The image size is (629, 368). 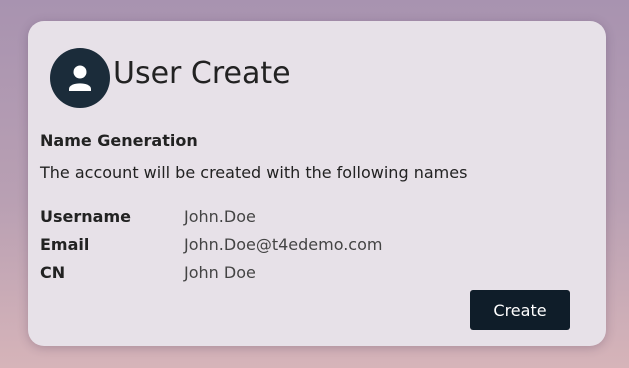 What do you see at coordinates (119, 140) in the screenshot?
I see `section-title: Name Generation` at bounding box center [119, 140].